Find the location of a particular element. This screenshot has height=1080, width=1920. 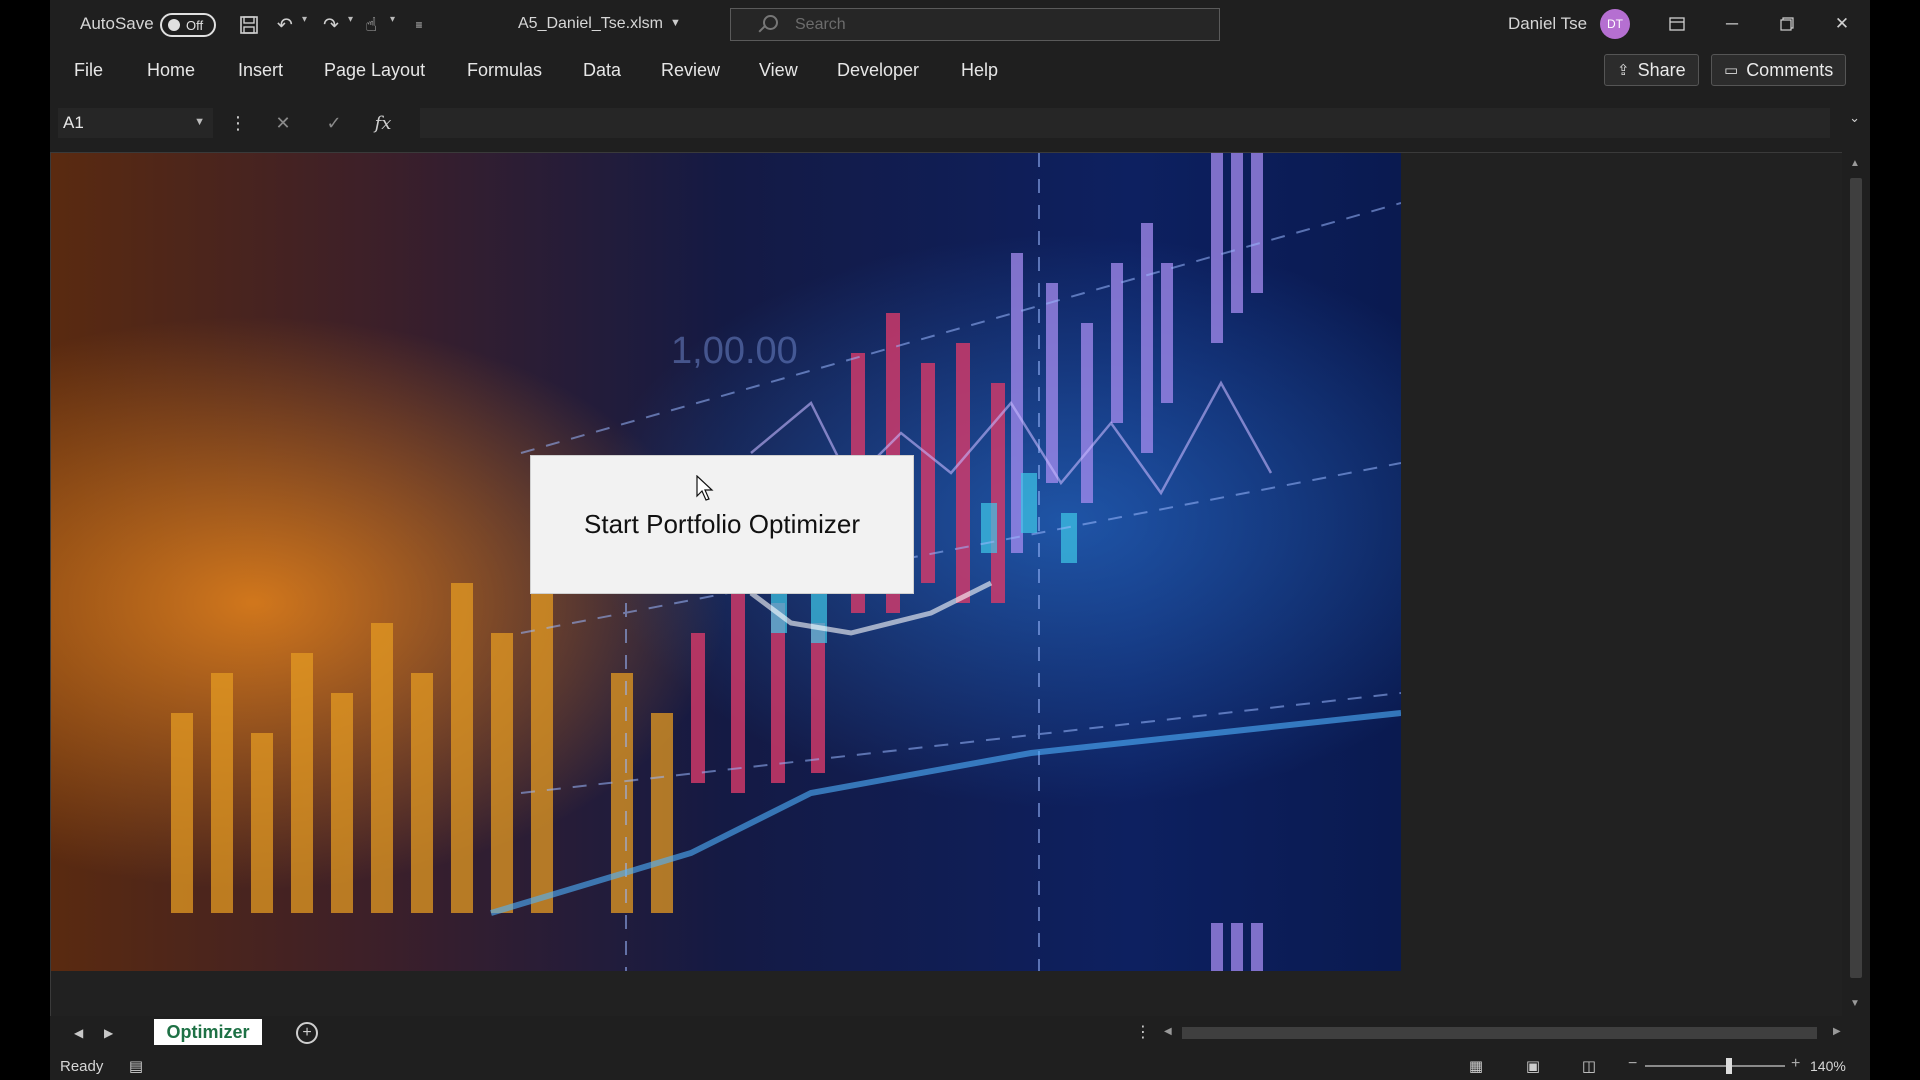

autosave-toggle: Off is located at coordinates (188, 25).